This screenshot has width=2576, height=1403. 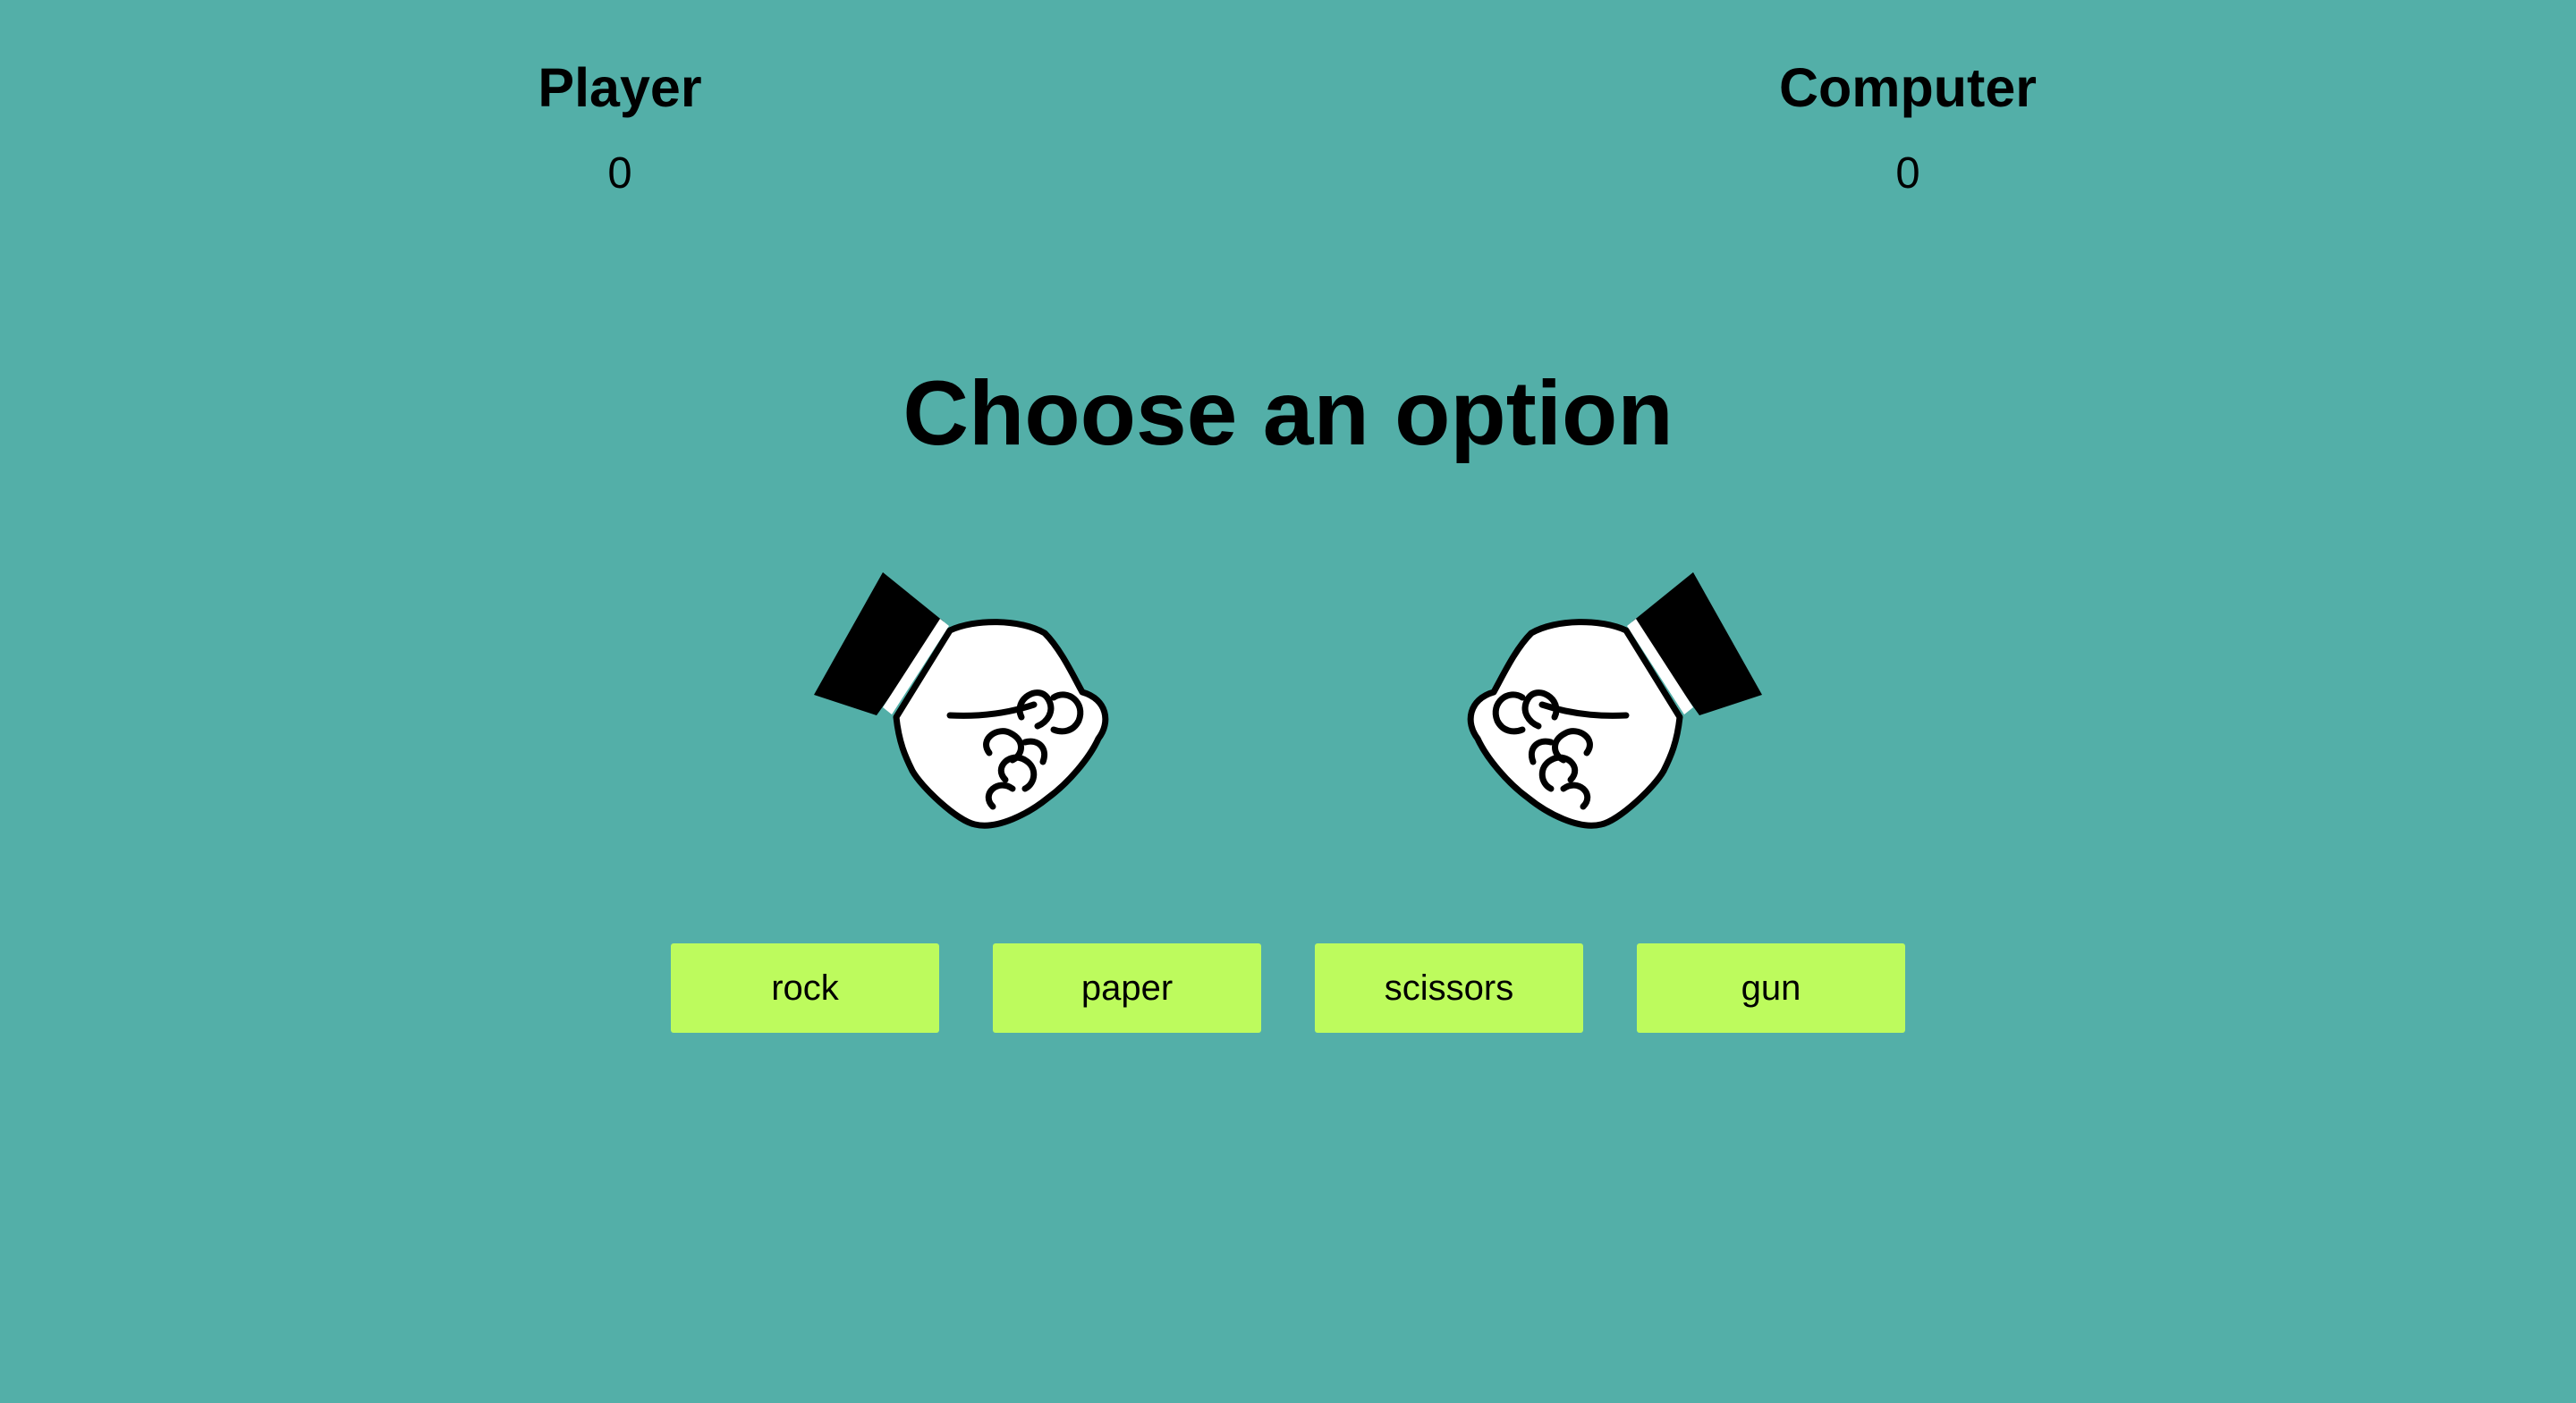 What do you see at coordinates (1288, 988) in the screenshot?
I see `choice-buttons: rock paper scissors gun` at bounding box center [1288, 988].